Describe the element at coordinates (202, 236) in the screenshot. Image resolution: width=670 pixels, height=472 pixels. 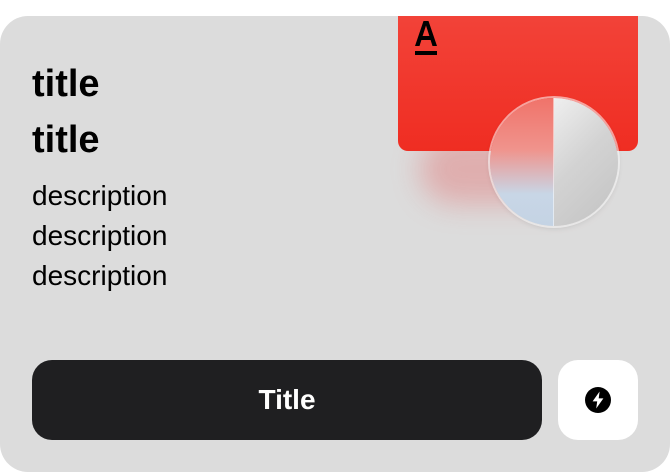
I see `card-description: description description description` at that location.